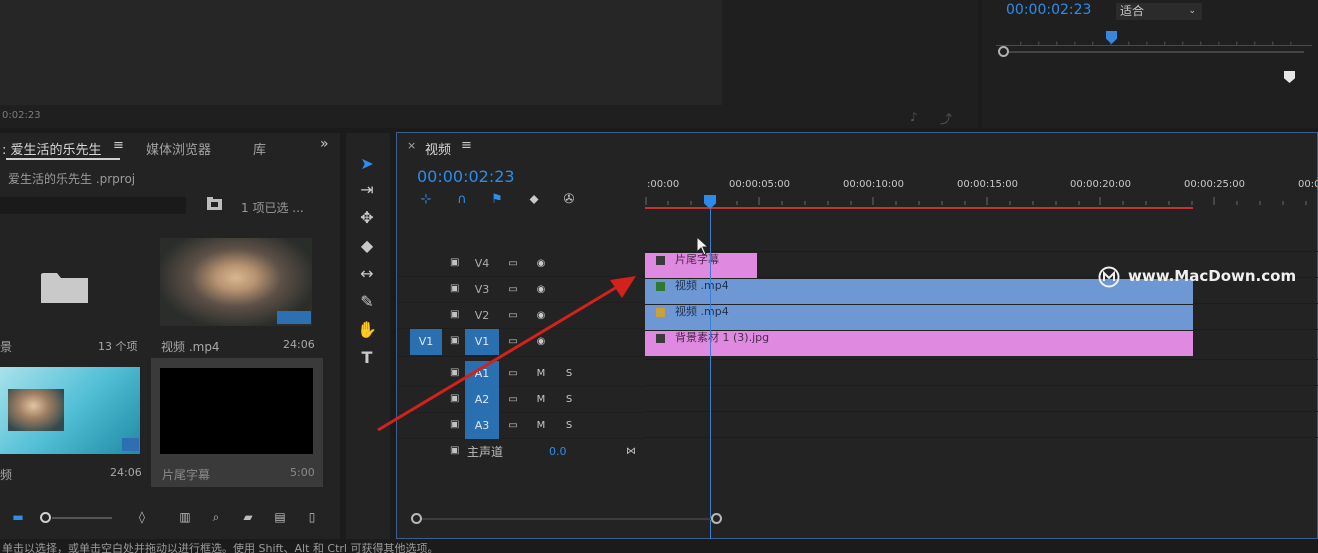  Describe the element at coordinates (1289, 77) in the screenshot. I see `marker-icon` at that location.